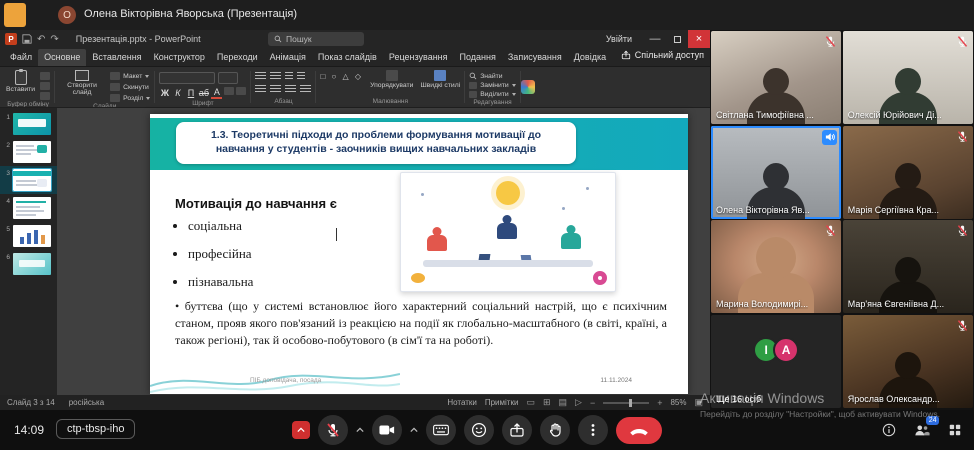 The image size is (974, 450). I want to click on tab-file: Файл, so click(21, 57).